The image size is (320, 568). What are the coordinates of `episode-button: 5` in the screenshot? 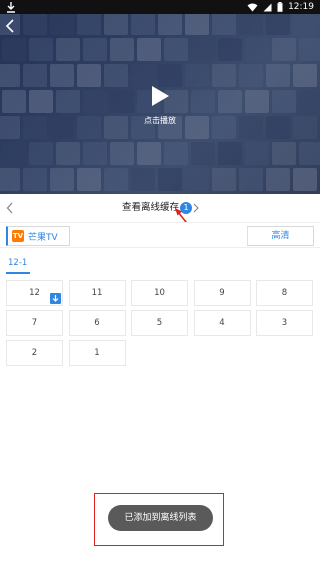 It's located at (159, 323).